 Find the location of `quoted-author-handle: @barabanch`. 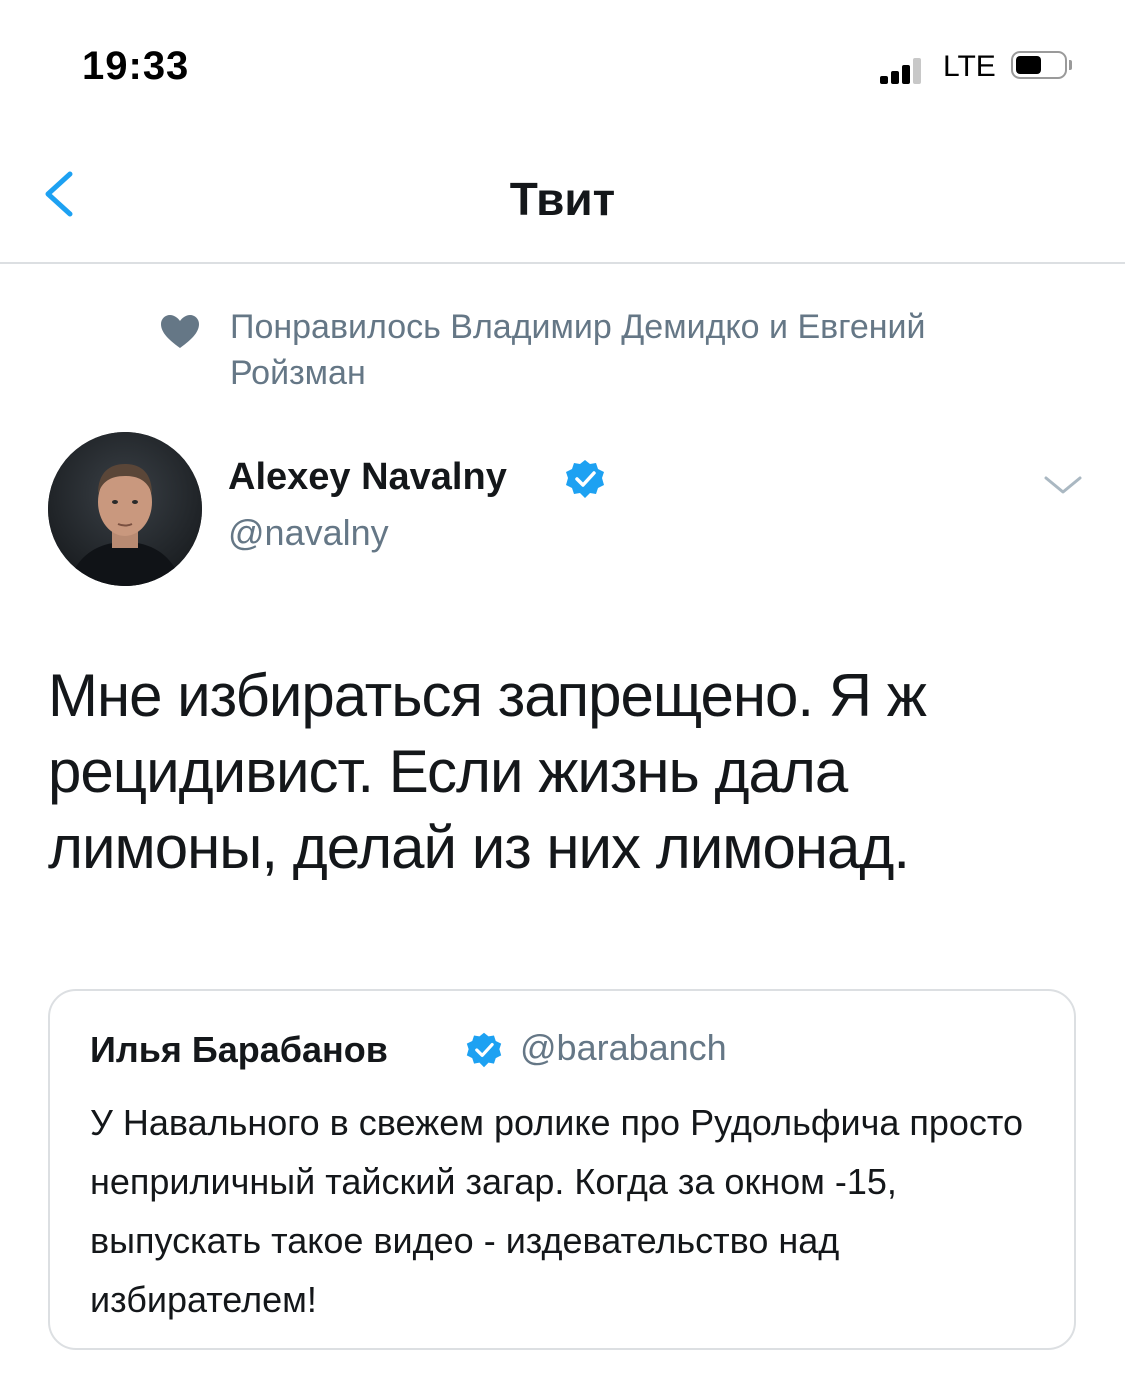

quoted-author-handle: @barabanch is located at coordinates (623, 1047).